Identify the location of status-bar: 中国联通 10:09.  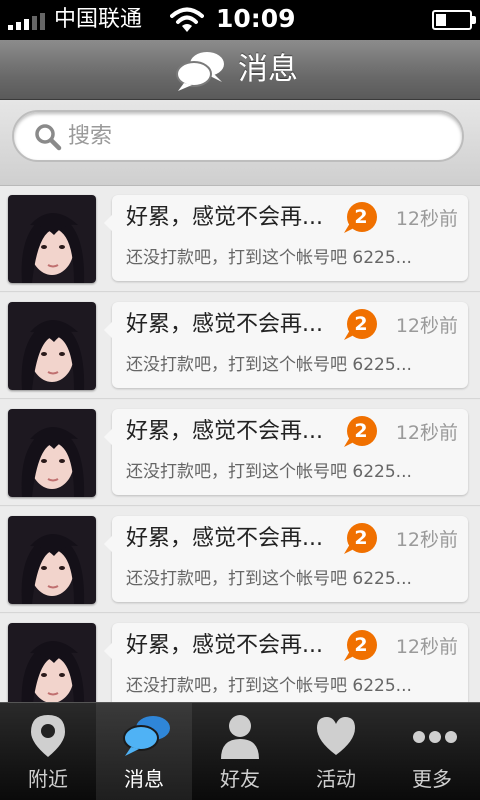
(240, 20).